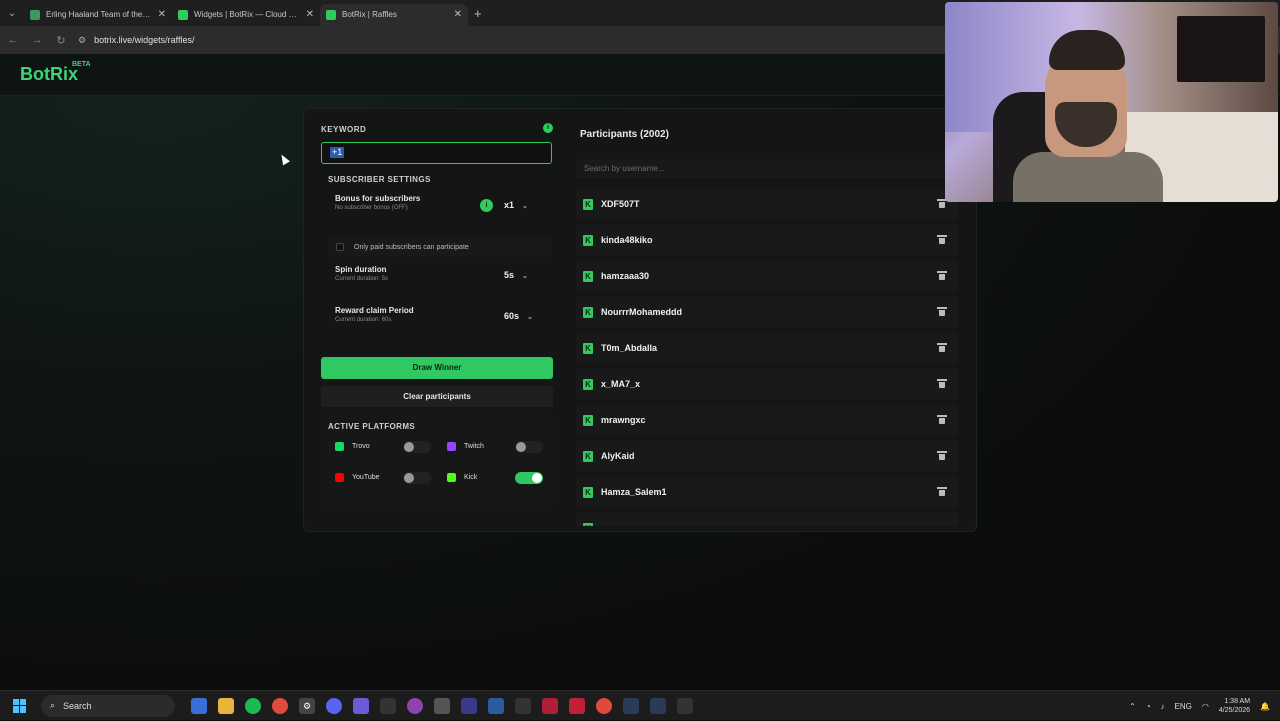 This screenshot has height=721, width=1280. What do you see at coordinates (437, 396) in the screenshot?
I see `clear-participants-button: Clear participants` at bounding box center [437, 396].